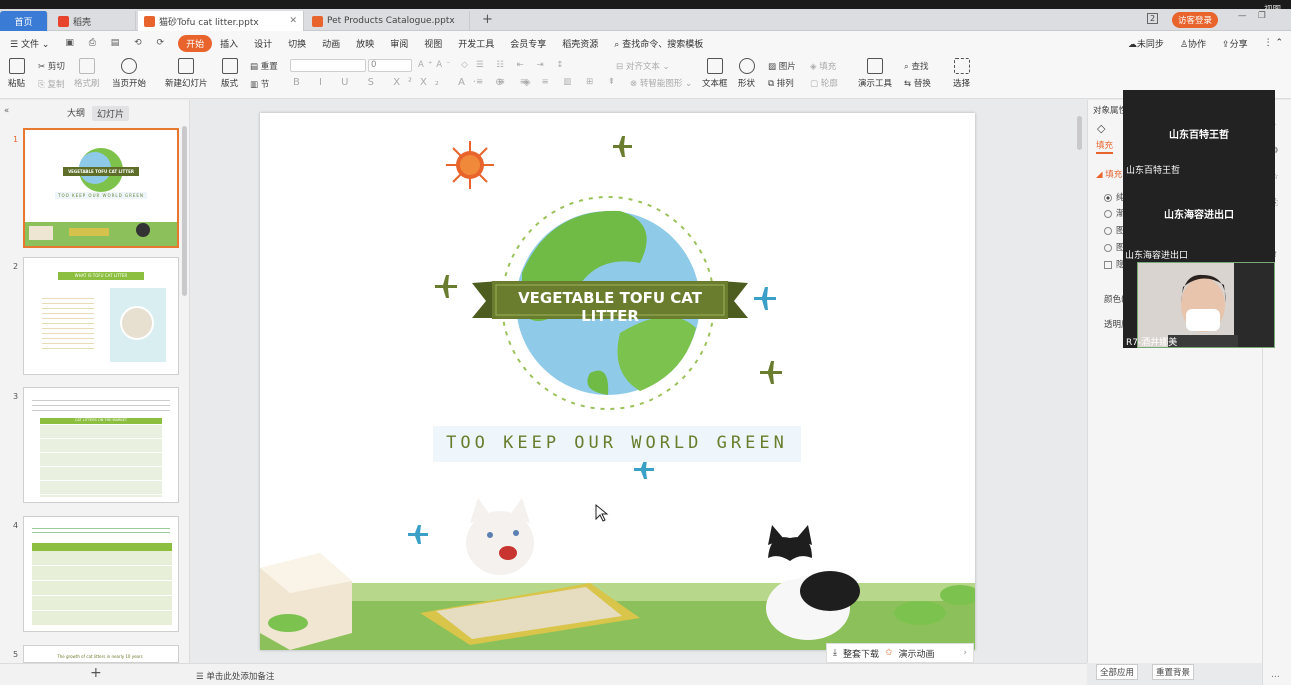  What do you see at coordinates (117, 43) in the screenshot?
I see `quick-access-icons: ▣ ⎙ ▤ ⟲ ⟳` at bounding box center [117, 43].